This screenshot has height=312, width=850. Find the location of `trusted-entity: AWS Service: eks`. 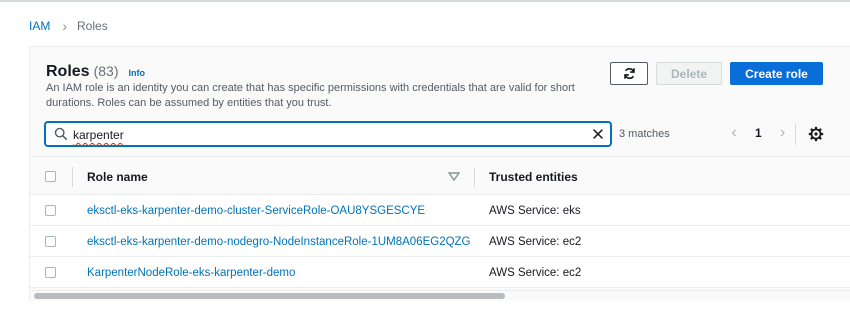

trusted-entity: AWS Service: eks is located at coordinates (535, 211).